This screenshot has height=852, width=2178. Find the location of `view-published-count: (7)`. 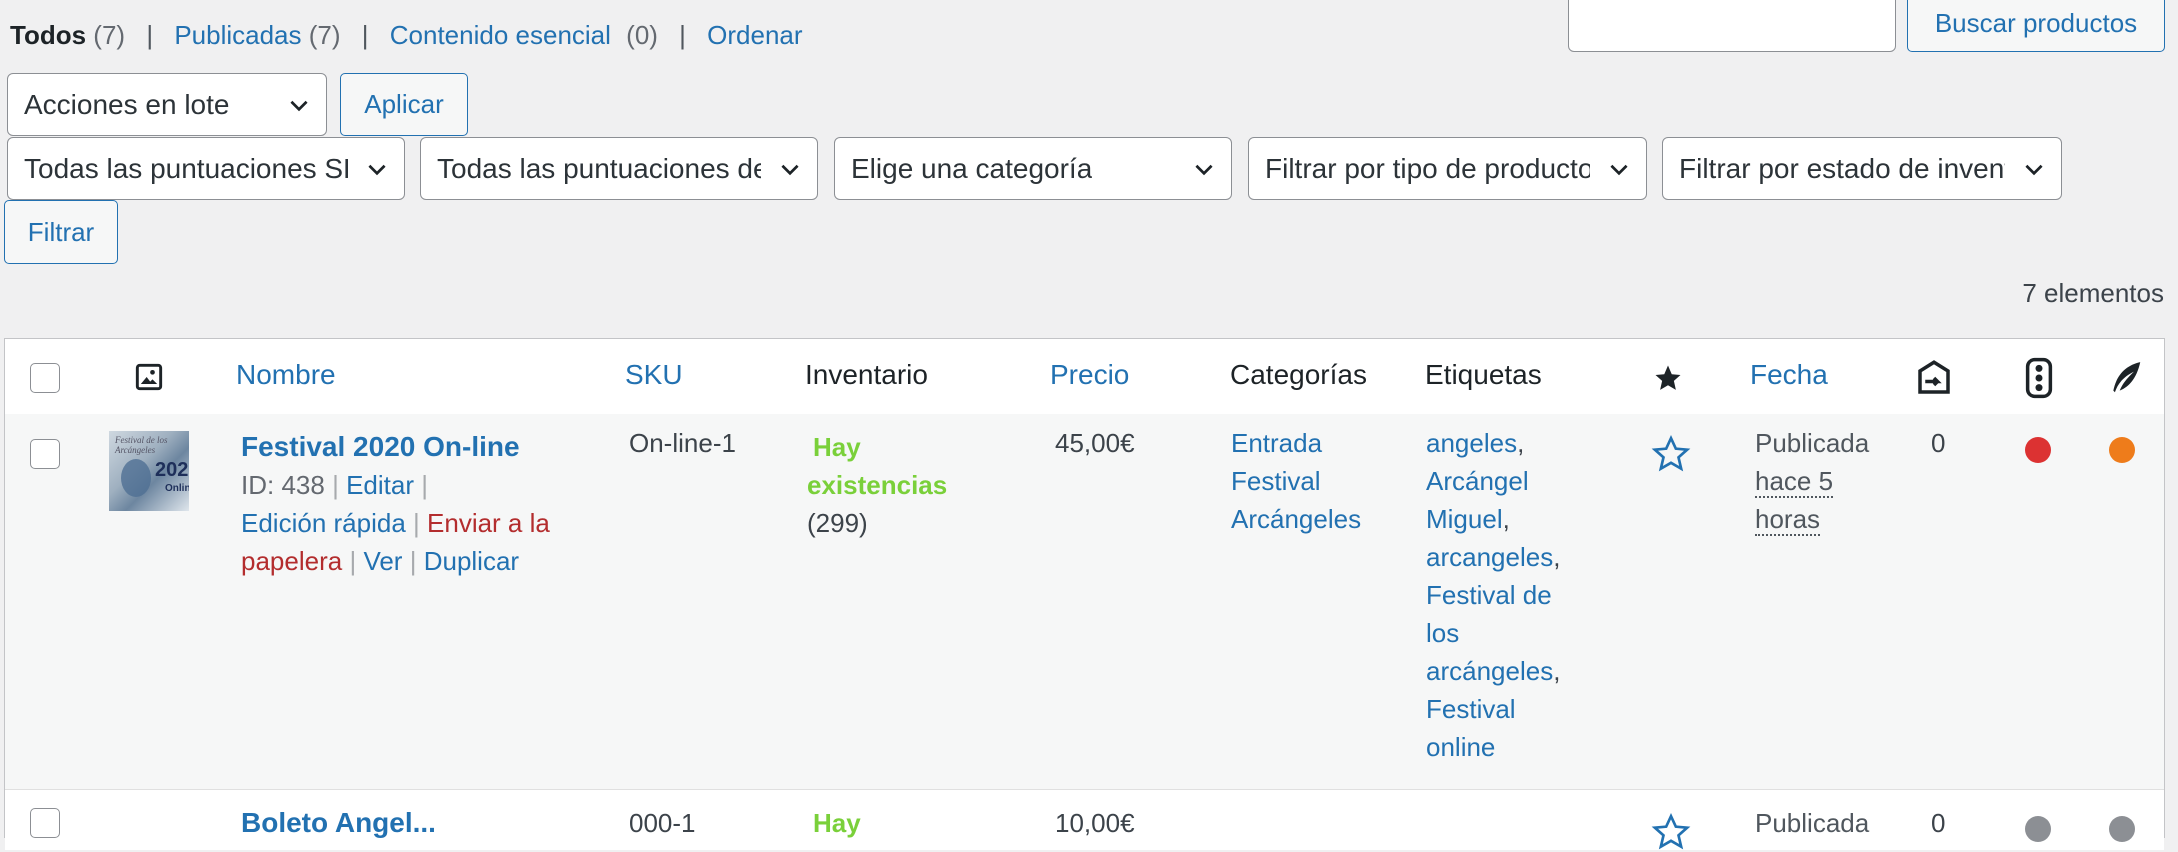

view-published-count: (7) is located at coordinates (324, 35).